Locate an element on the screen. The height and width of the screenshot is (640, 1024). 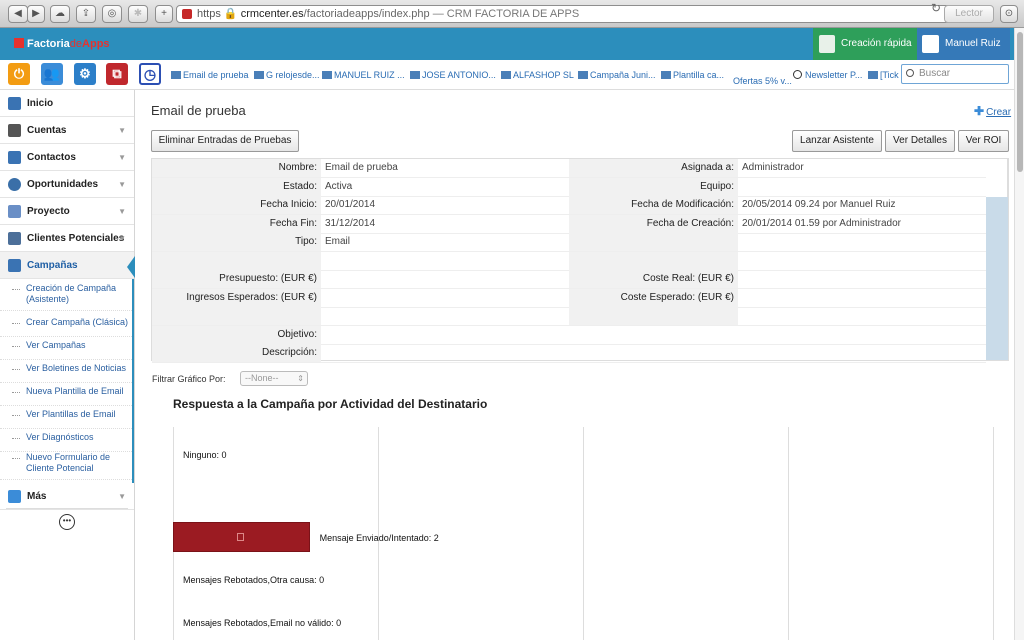
envelope-icon is located at coordinates (666, 75).